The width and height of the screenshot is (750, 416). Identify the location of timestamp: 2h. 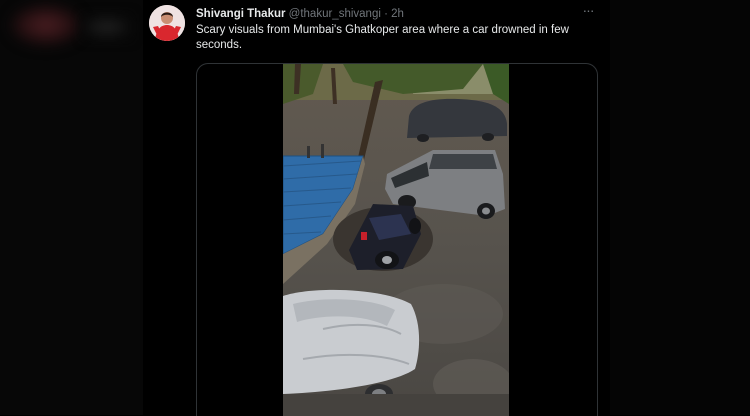
(397, 14).